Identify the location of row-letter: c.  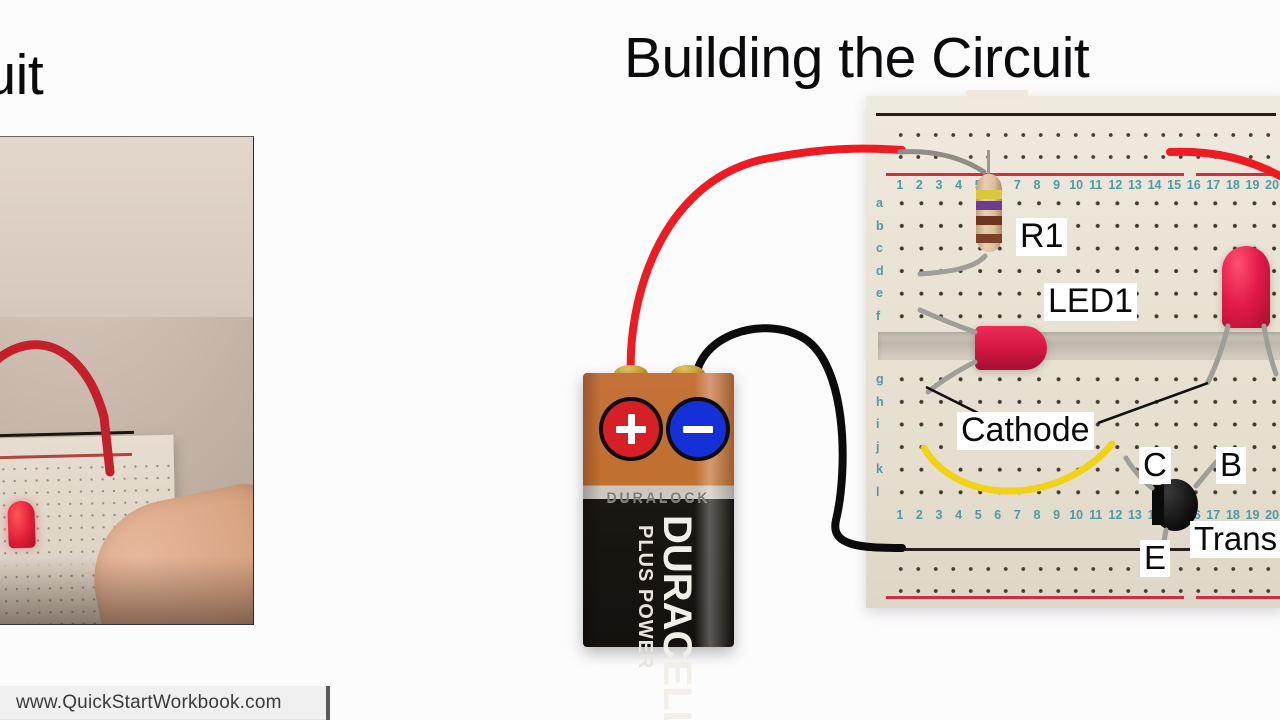
(879, 248).